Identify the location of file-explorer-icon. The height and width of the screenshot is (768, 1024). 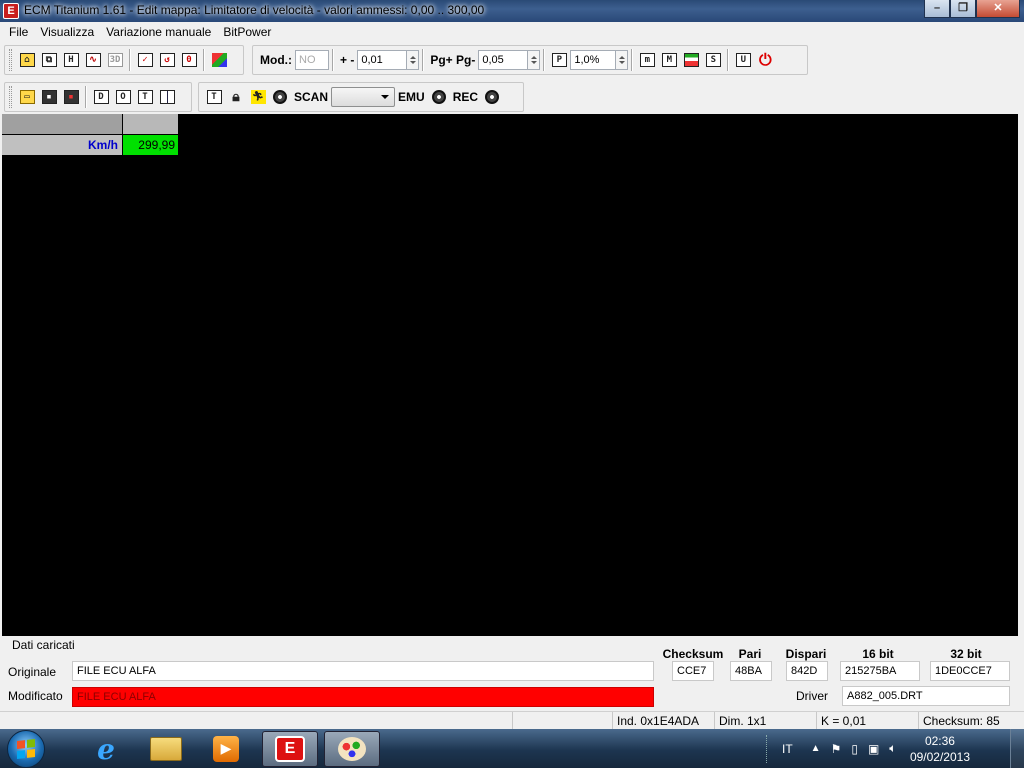
(166, 749).